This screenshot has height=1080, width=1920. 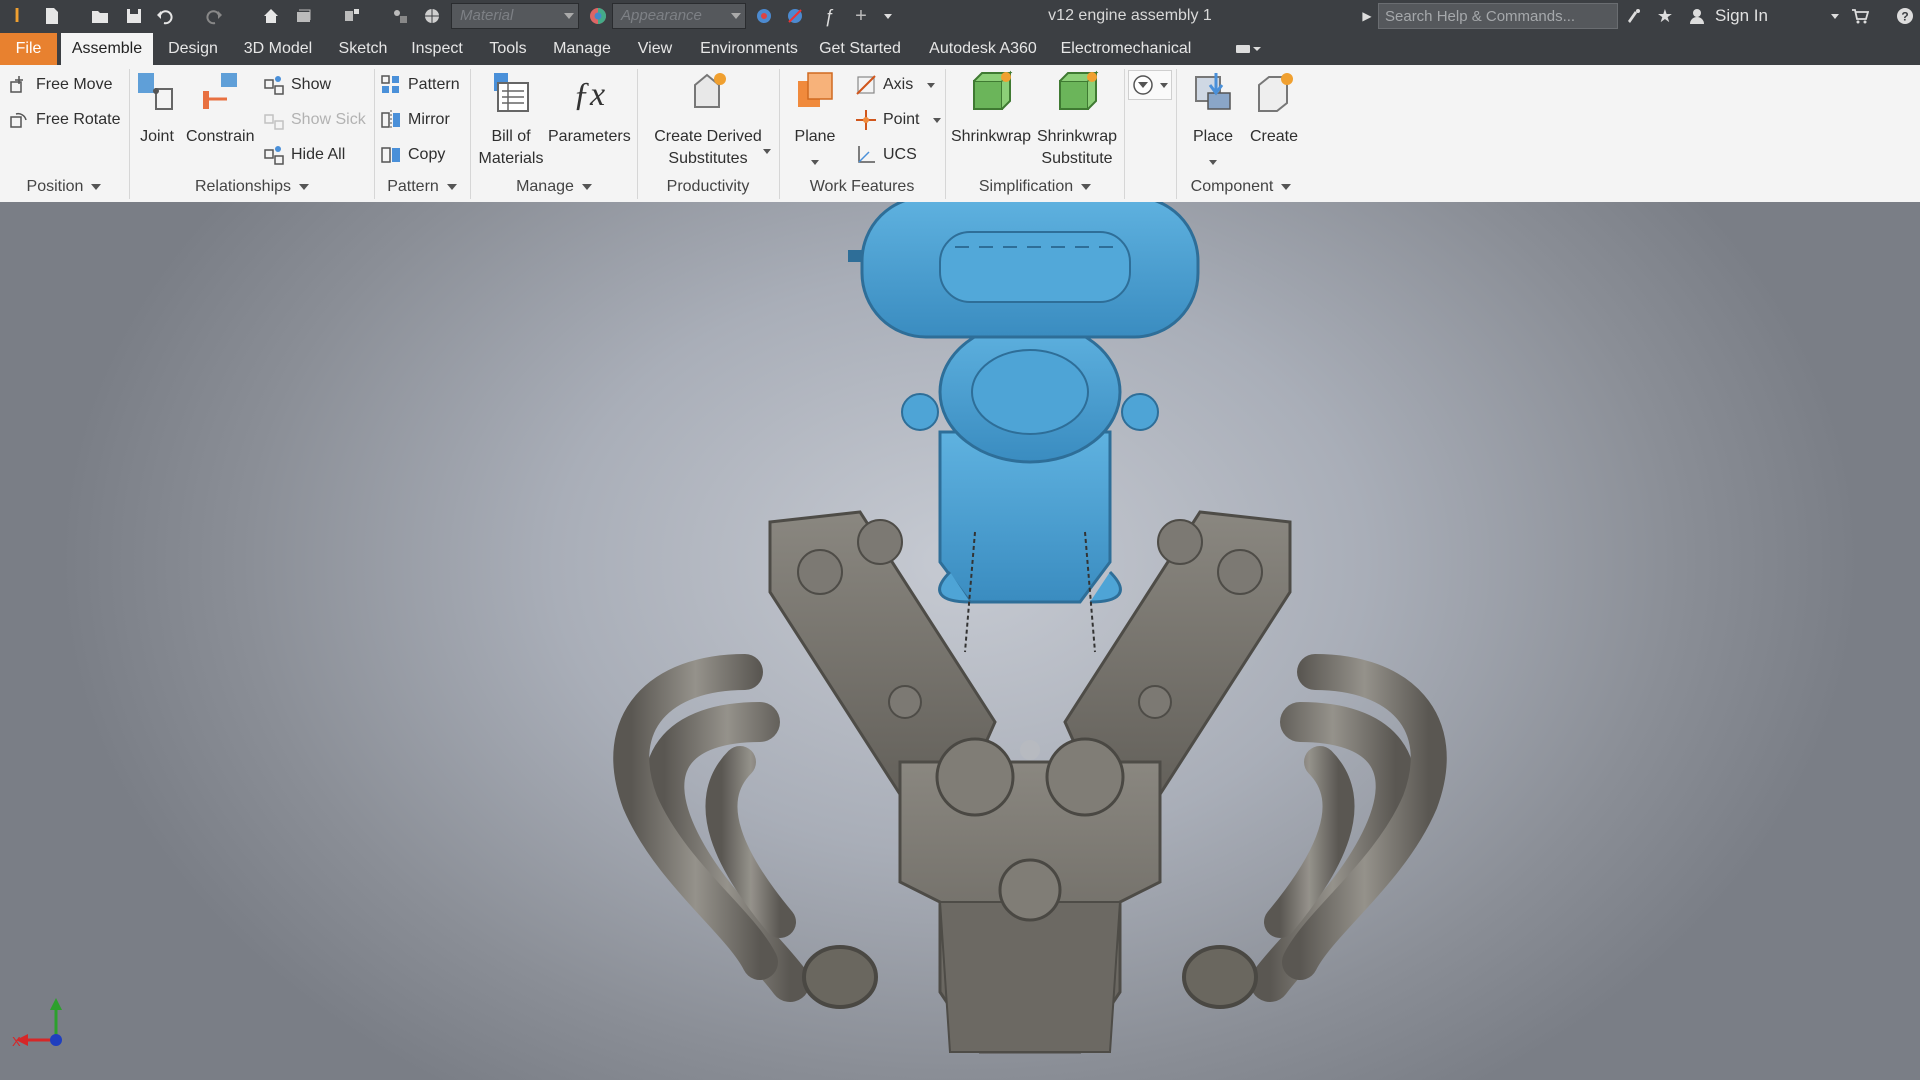 I want to click on free-move-button: Free Move, so click(x=60, y=85).